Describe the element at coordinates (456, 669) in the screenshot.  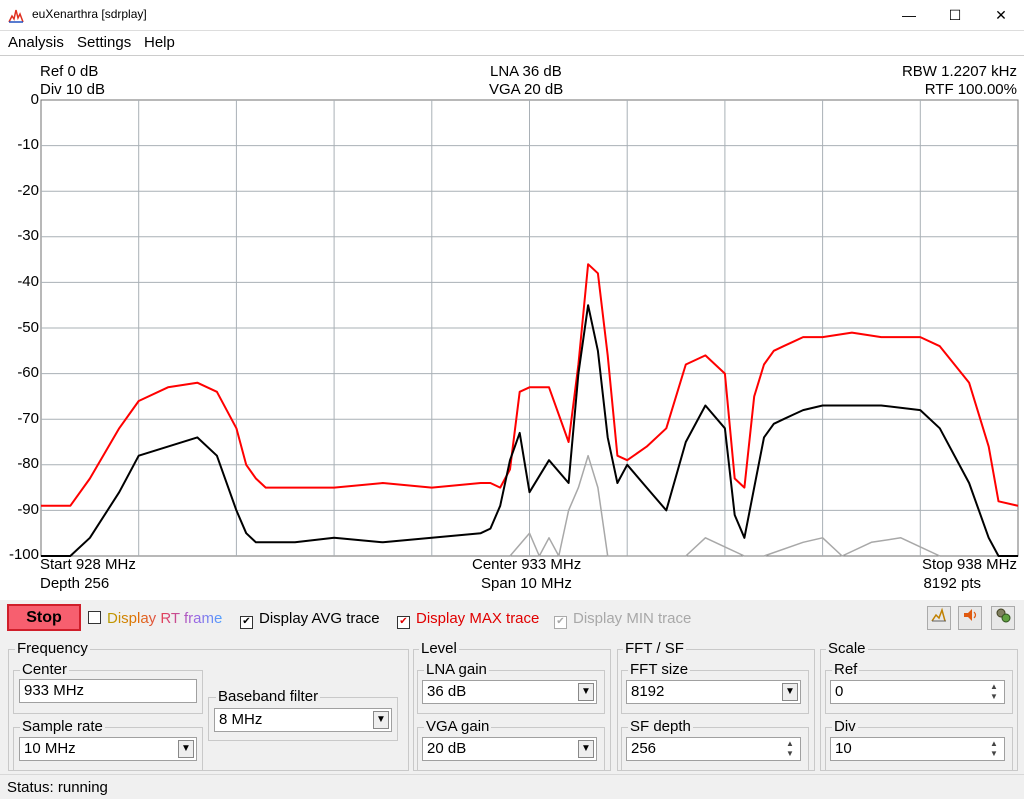
I see `lna-gain-label: LNA gain` at that location.